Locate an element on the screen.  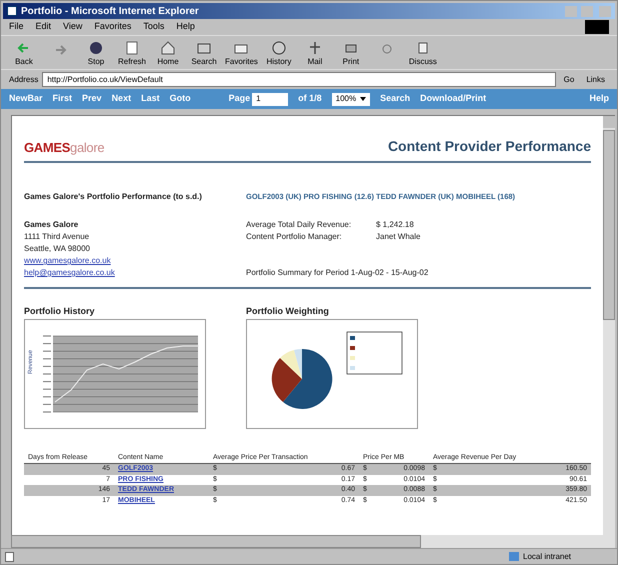
address-field: http://Portfolio.co.uk/ViewDefault is located at coordinates (299, 79).